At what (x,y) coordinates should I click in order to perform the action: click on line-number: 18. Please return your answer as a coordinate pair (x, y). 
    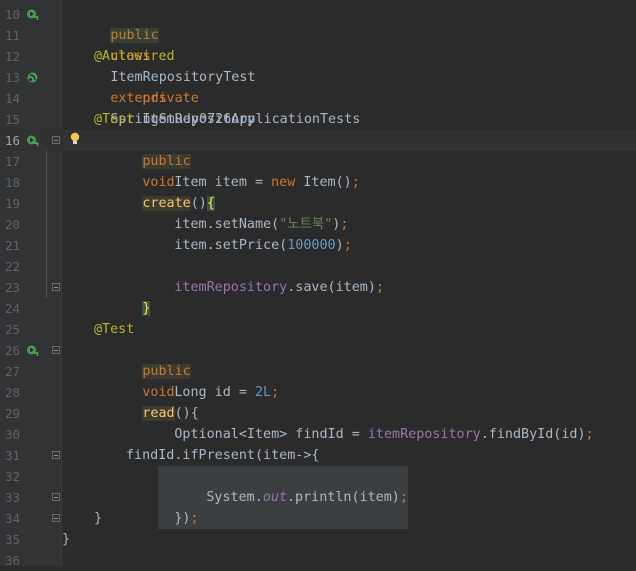
    Looking at the image, I should click on (12, 182).